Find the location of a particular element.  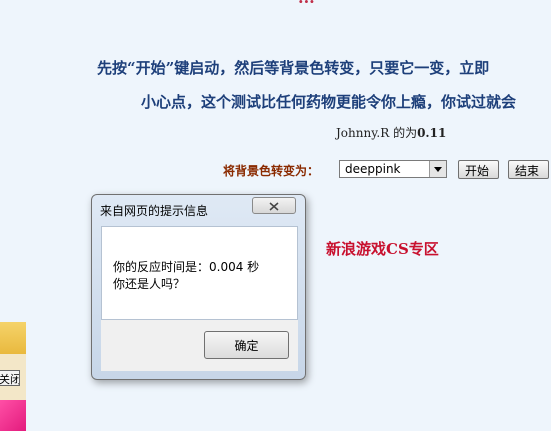

banner-pink-graphic is located at coordinates (13, 415).